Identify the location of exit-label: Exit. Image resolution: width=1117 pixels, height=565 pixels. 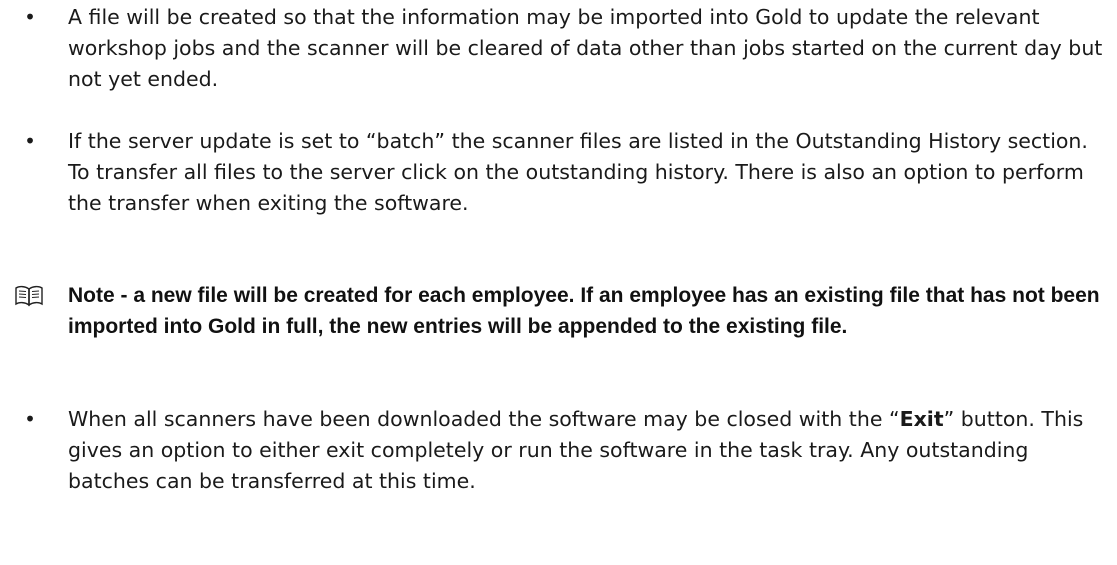
(921, 419).